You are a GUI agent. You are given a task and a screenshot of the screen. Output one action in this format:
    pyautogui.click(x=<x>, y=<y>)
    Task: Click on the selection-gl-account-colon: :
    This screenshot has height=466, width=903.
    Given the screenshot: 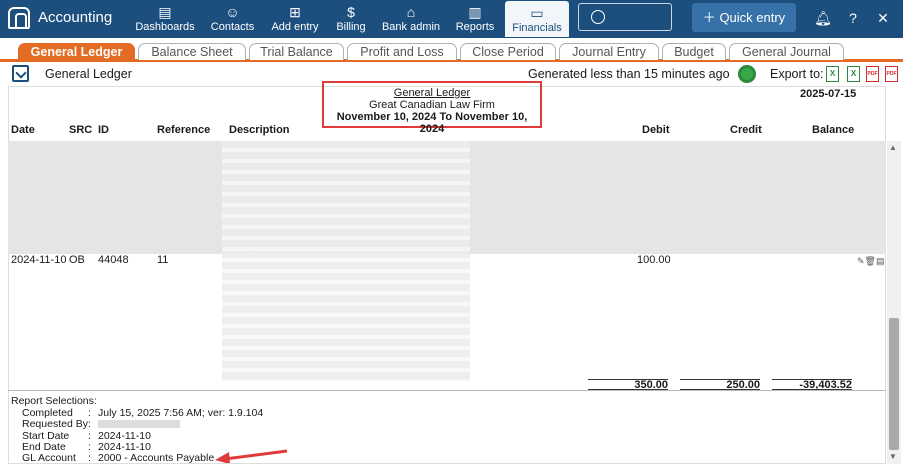 What is the action you would take?
    pyautogui.click(x=89, y=458)
    